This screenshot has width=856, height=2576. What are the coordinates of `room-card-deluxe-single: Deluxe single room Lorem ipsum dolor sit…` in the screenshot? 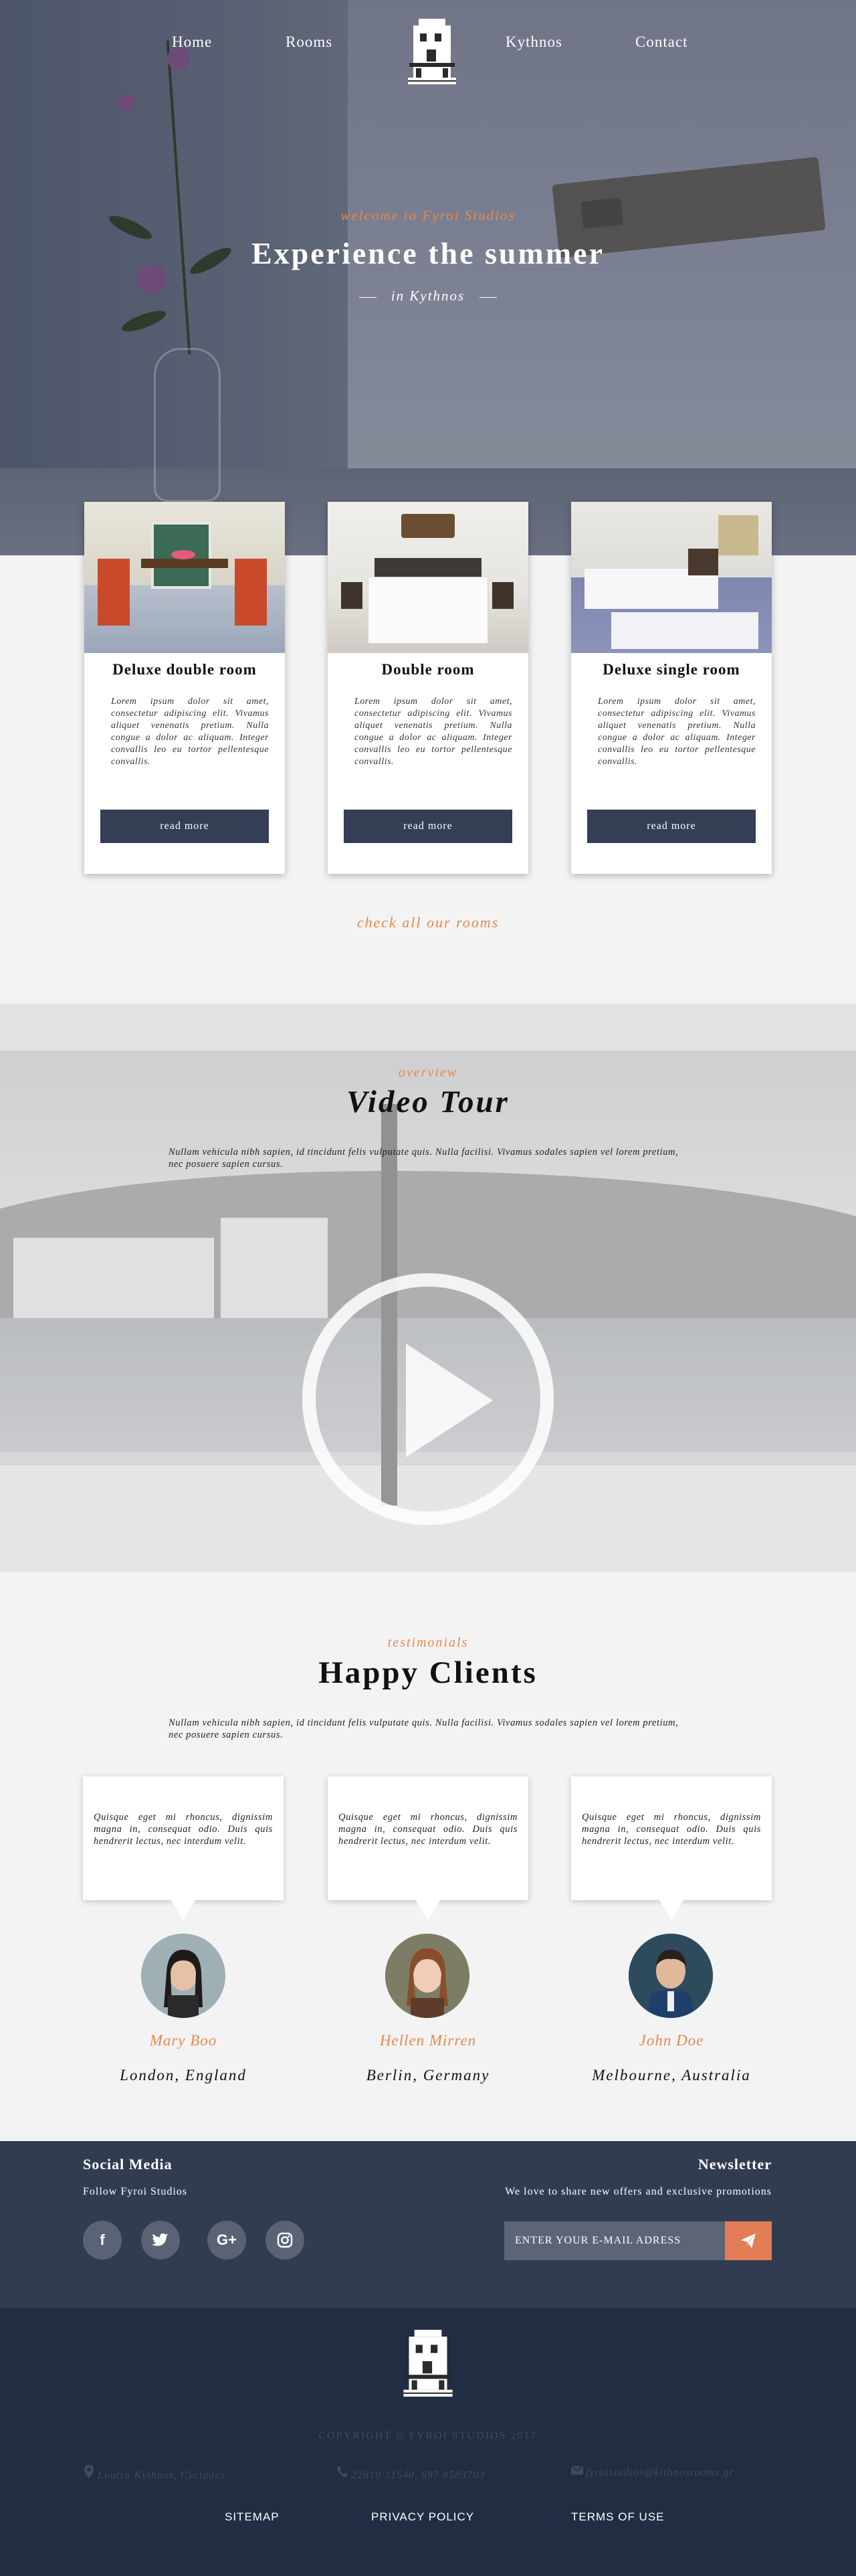 It's located at (671, 688).